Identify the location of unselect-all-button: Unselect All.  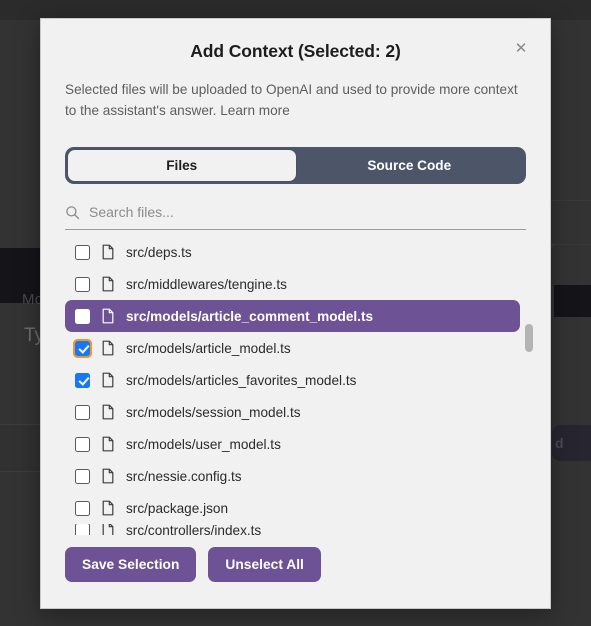
(264, 564).